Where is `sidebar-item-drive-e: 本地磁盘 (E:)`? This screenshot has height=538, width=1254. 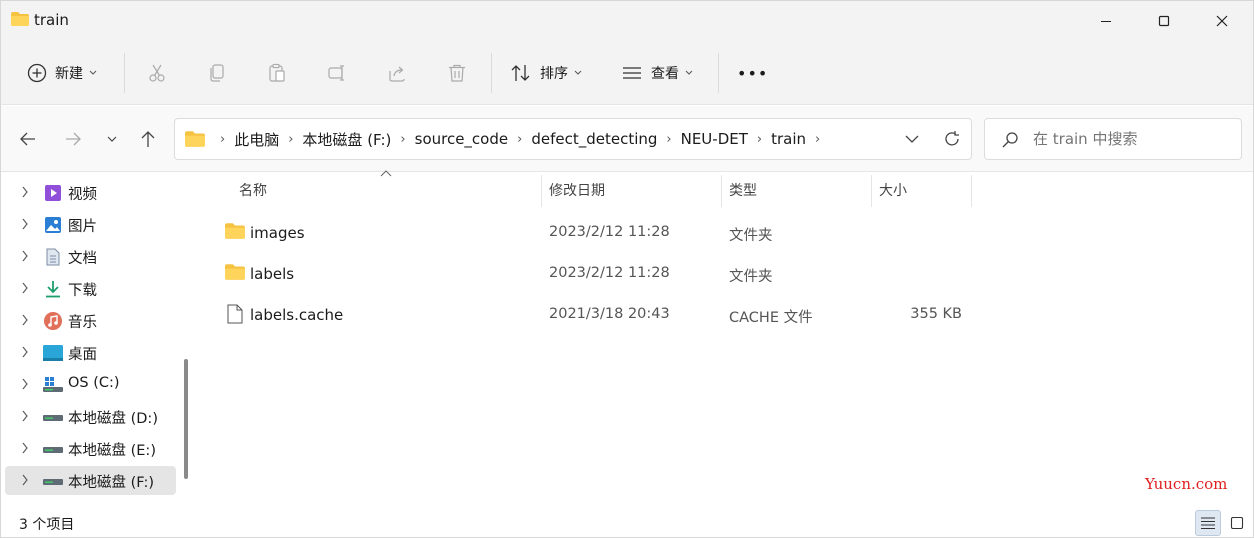
sidebar-item-drive-e: 本地磁盘 (E:) is located at coordinates (90, 448).